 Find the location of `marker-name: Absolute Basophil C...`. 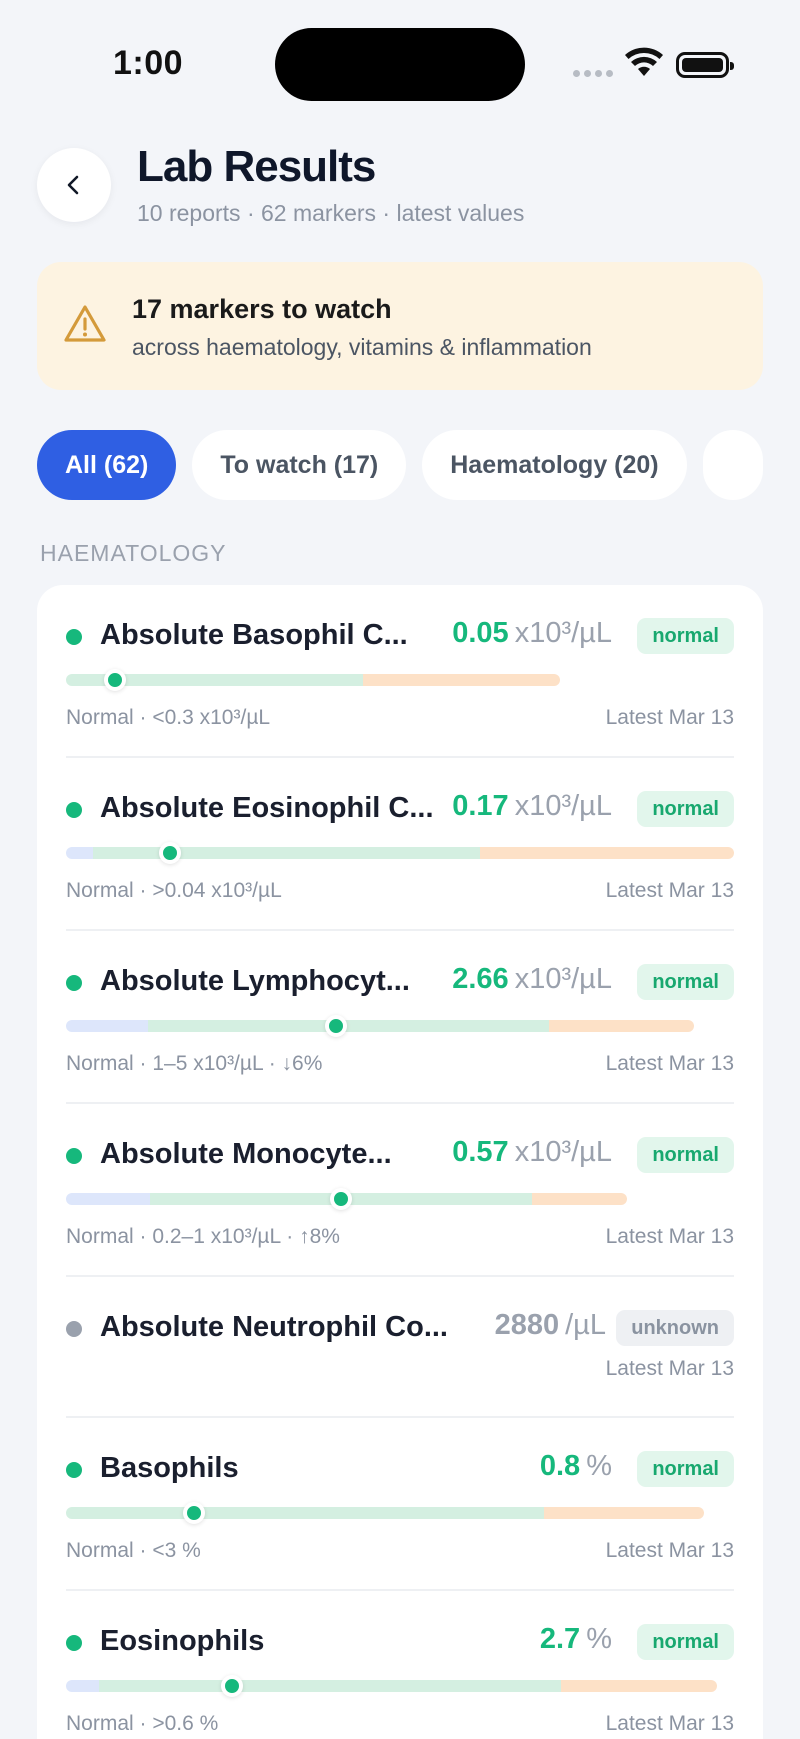

marker-name: Absolute Basophil C... is located at coordinates (254, 635).